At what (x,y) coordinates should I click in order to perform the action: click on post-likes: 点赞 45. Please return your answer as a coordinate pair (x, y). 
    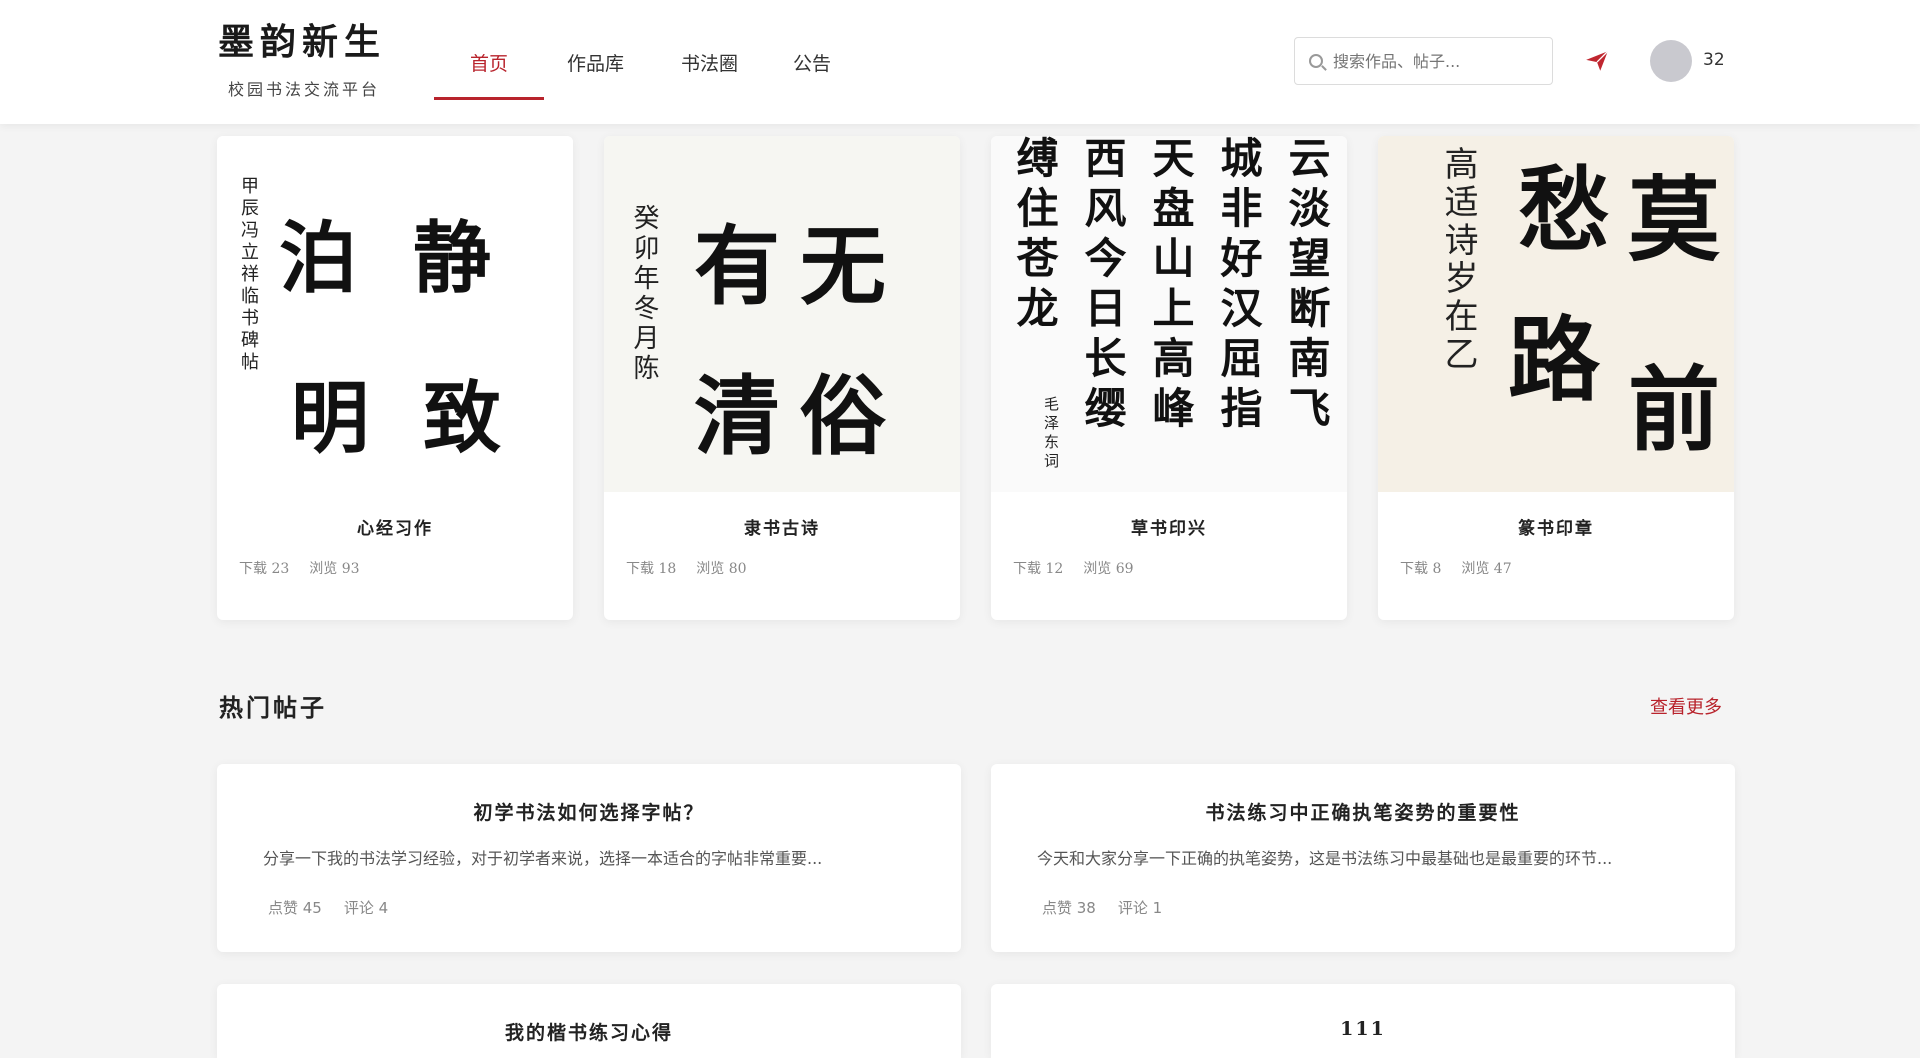
    Looking at the image, I should click on (295, 908).